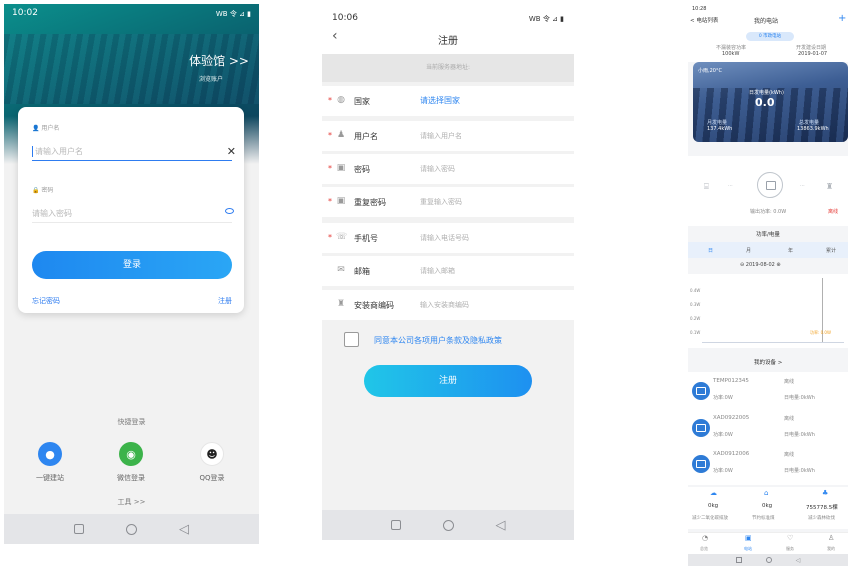 Image resolution: width=848 pixels, height=566 pixels. Describe the element at coordinates (448, 68) in the screenshot. I see `server-address: 当前服务器地址:` at that location.